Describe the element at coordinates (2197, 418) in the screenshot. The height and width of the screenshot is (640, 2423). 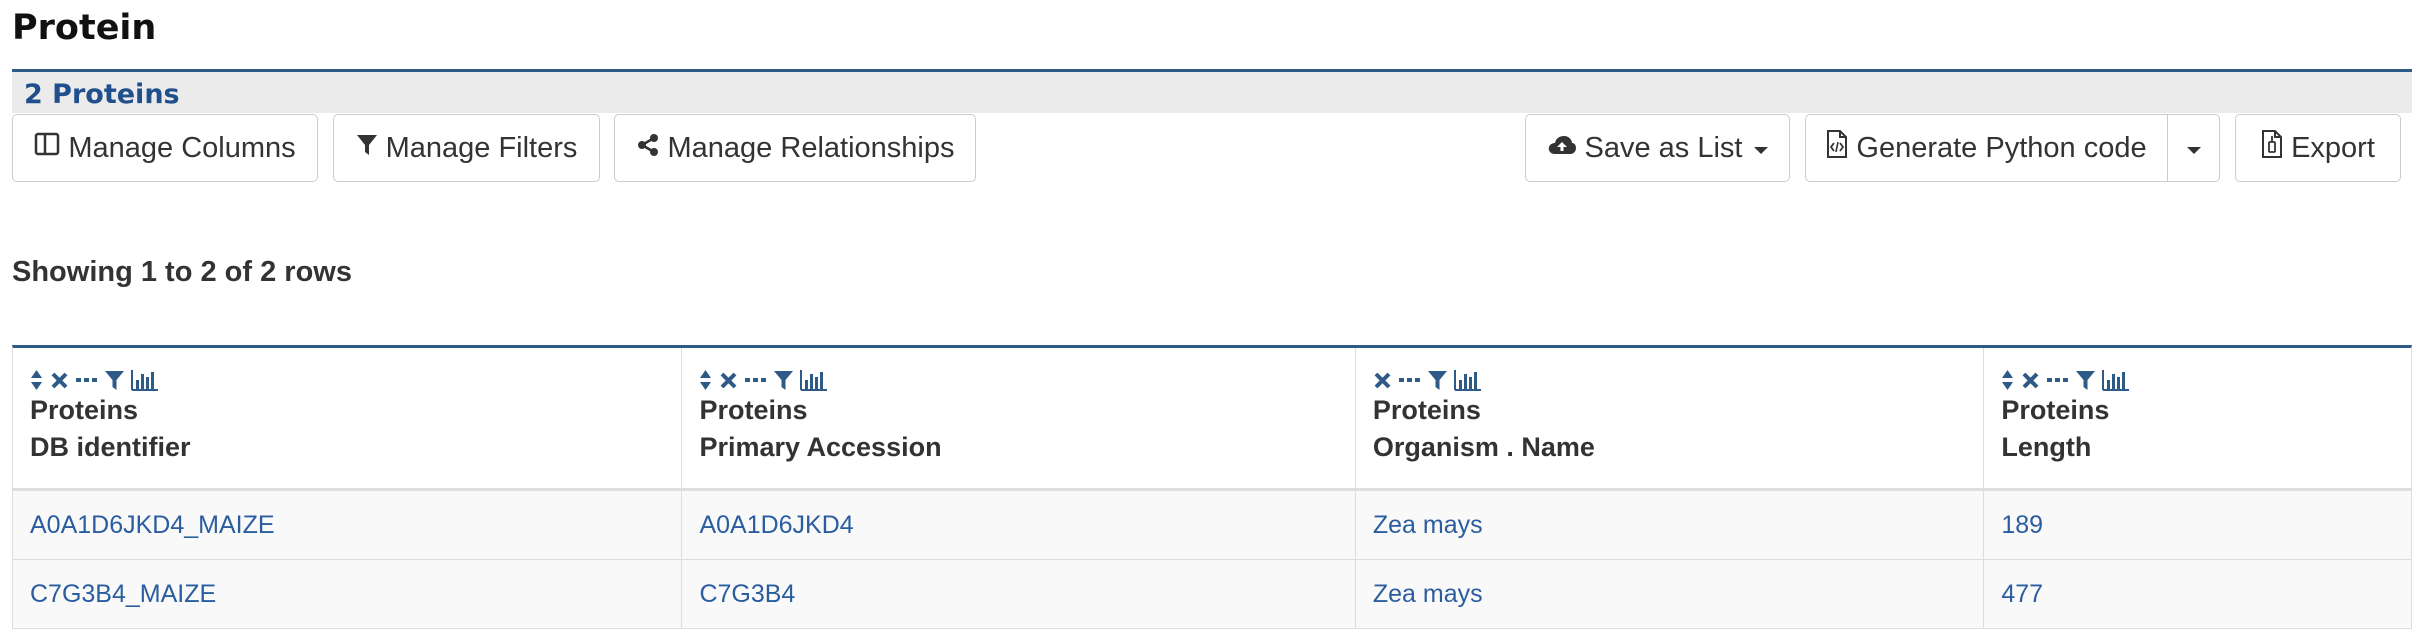
I see `column-header: Proteins Length` at that location.